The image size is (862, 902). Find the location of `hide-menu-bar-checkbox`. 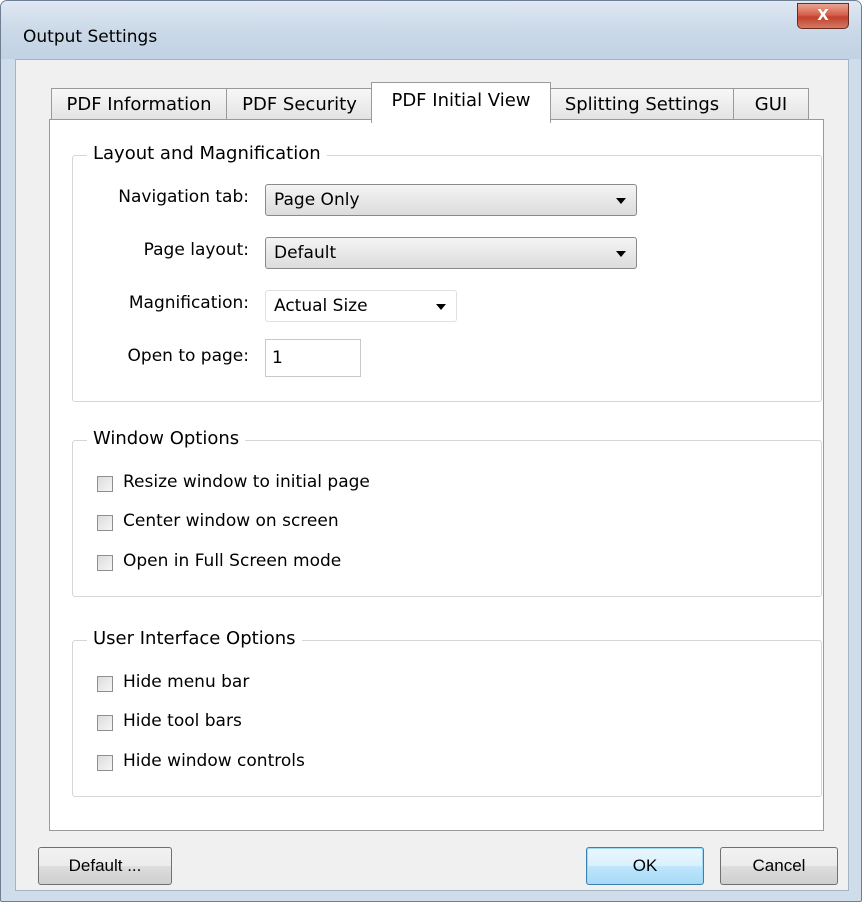

hide-menu-bar-checkbox is located at coordinates (105, 684).